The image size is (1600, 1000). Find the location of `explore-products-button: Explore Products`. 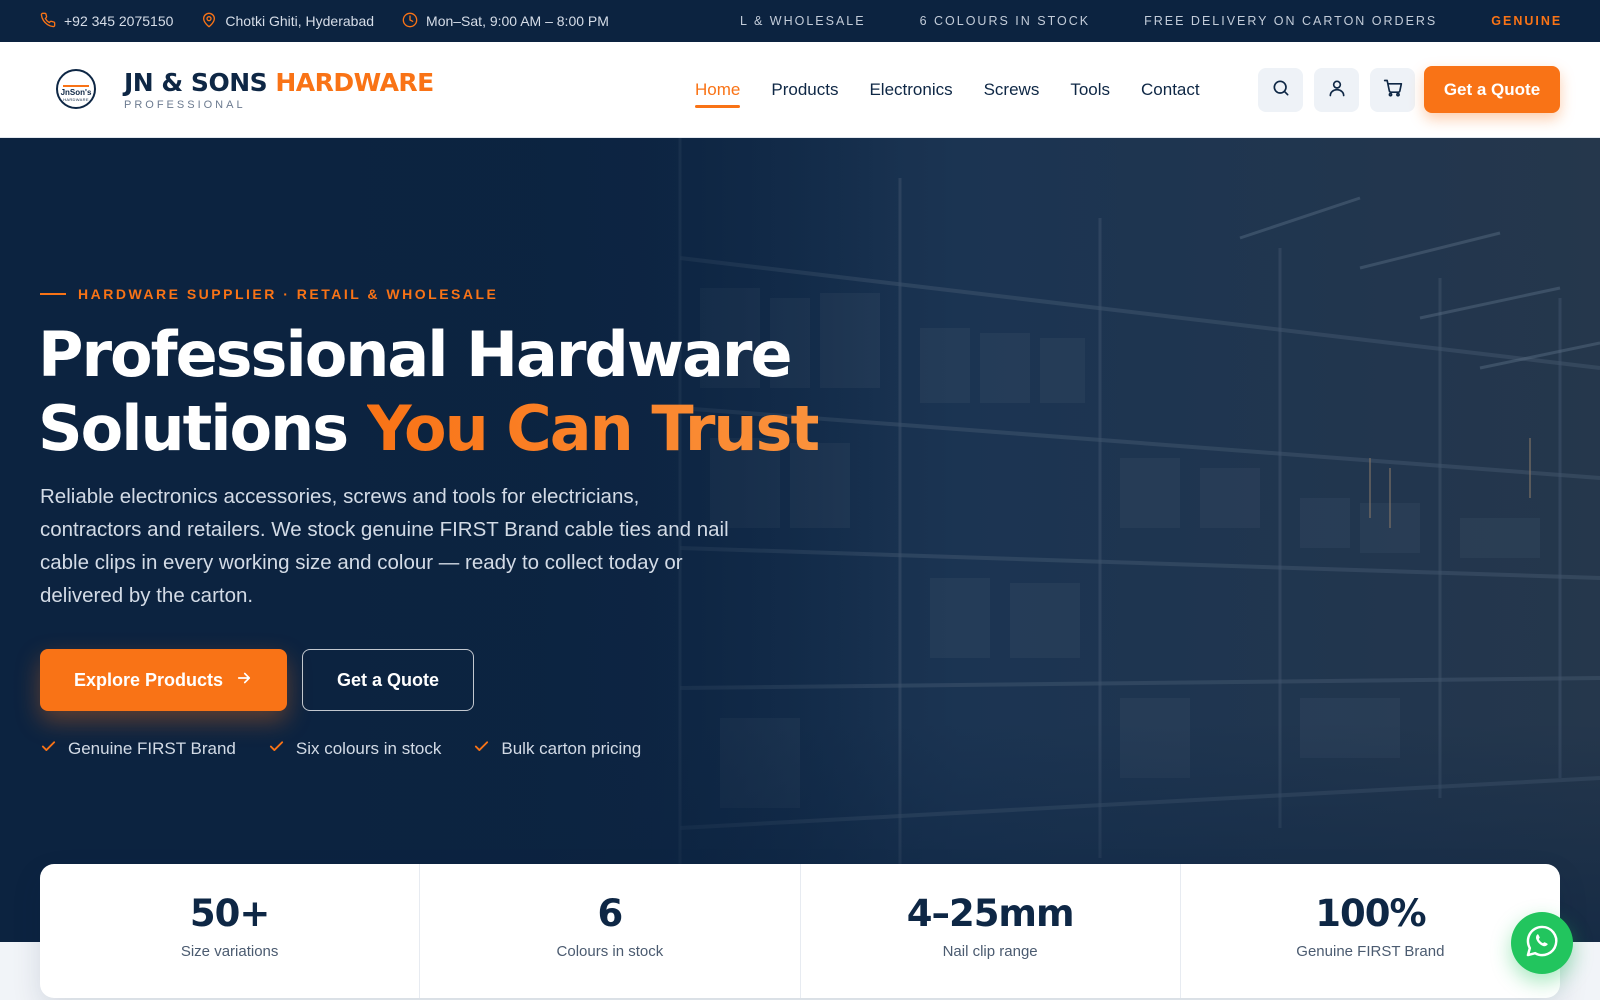

explore-products-button: Explore Products is located at coordinates (163, 680).